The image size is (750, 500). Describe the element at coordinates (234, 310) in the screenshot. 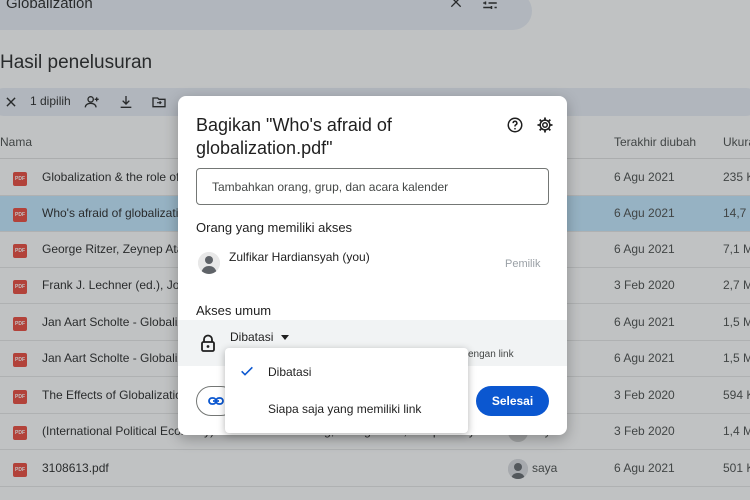

I see `general-access-heading: Akses umum` at that location.